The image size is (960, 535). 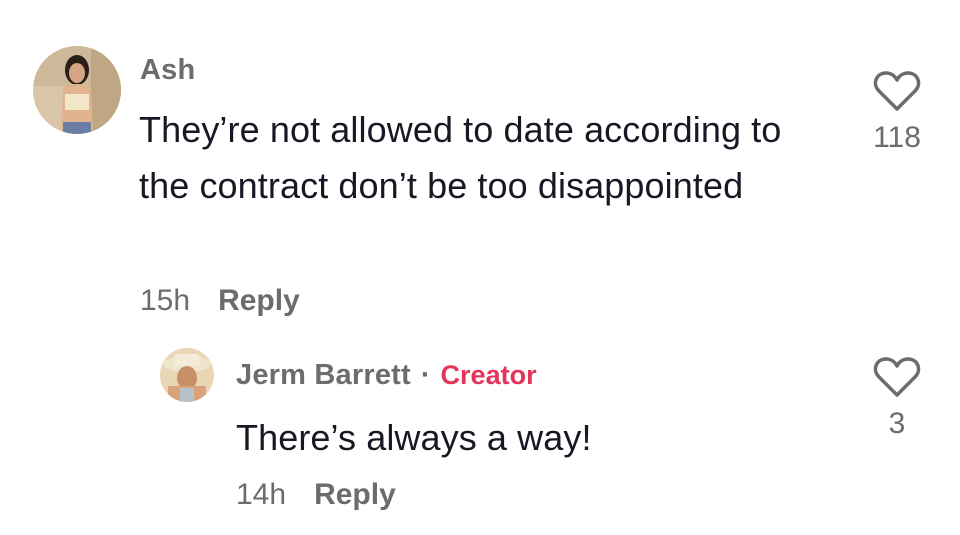 I want to click on reply-like: 3, so click(x=897, y=398).